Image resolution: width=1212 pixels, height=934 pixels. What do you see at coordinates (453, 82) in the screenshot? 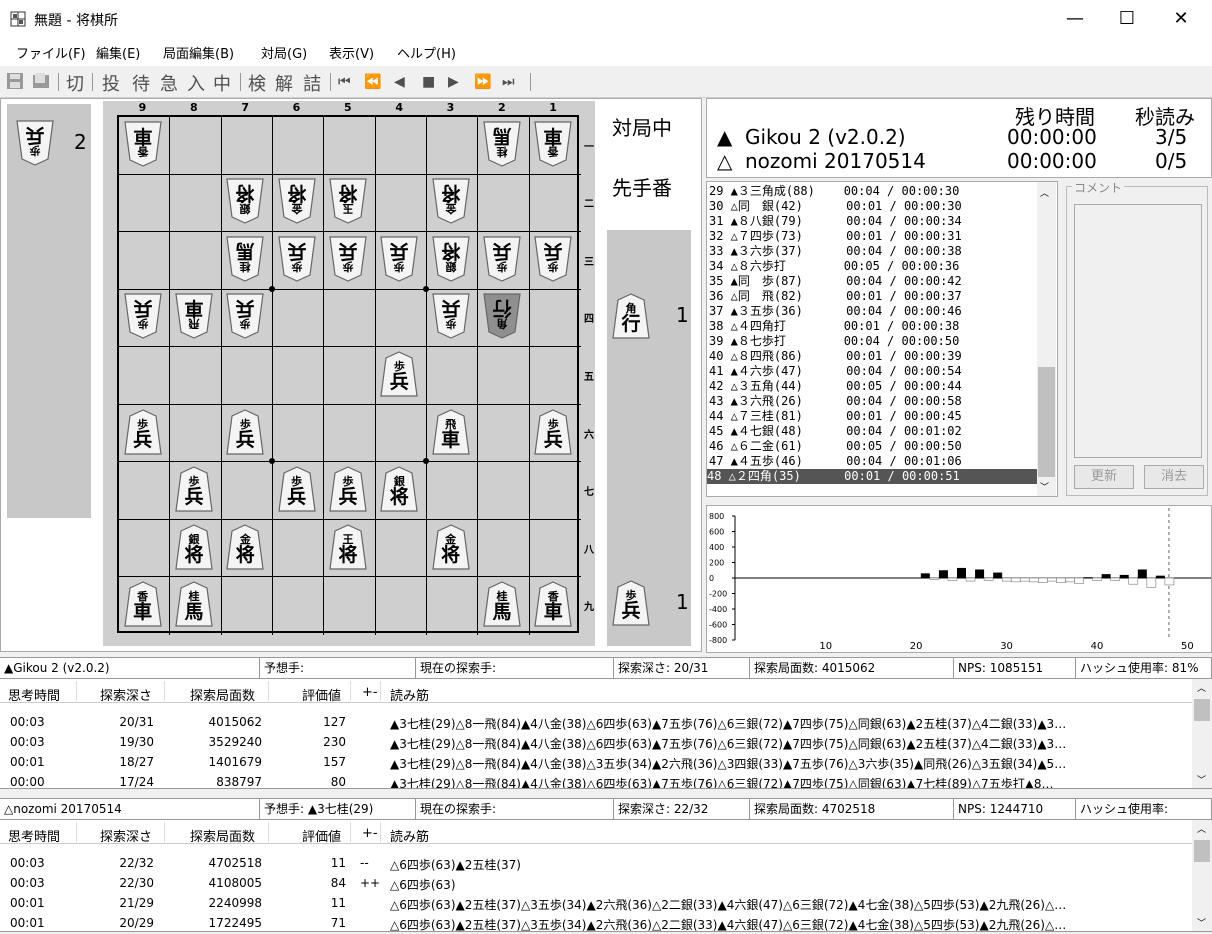
I see `next-move-icon: ▶` at bounding box center [453, 82].